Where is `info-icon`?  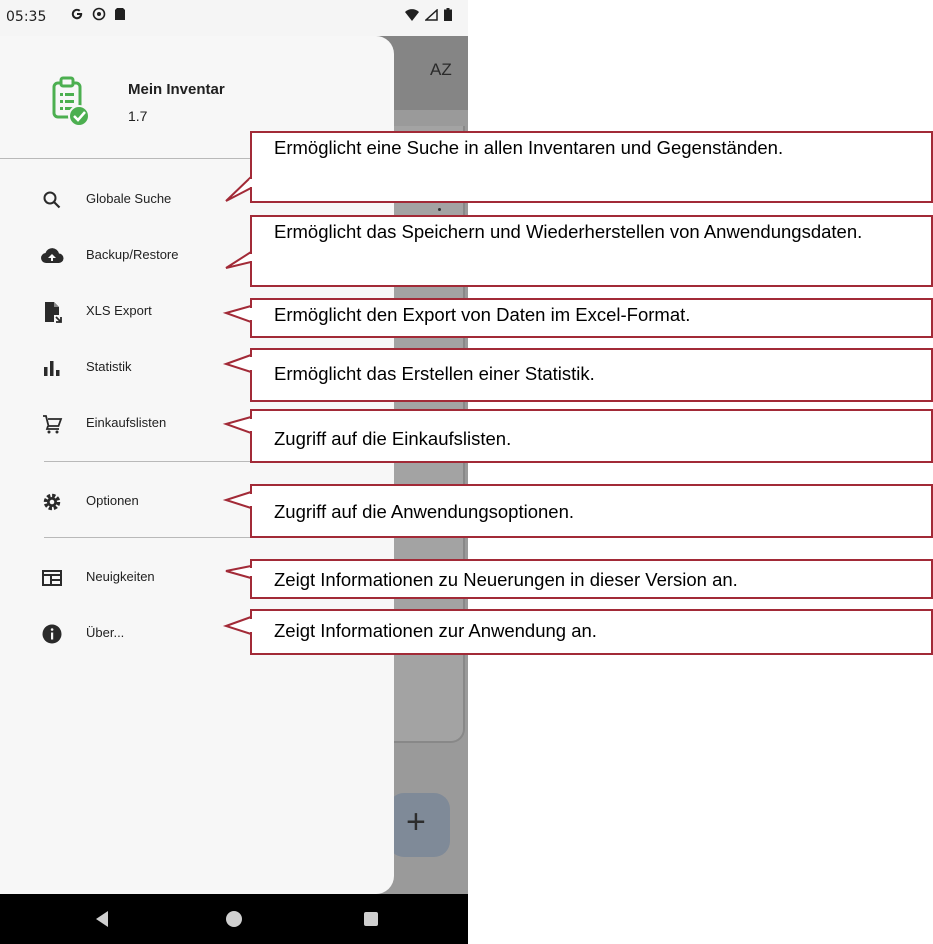 info-icon is located at coordinates (52, 634).